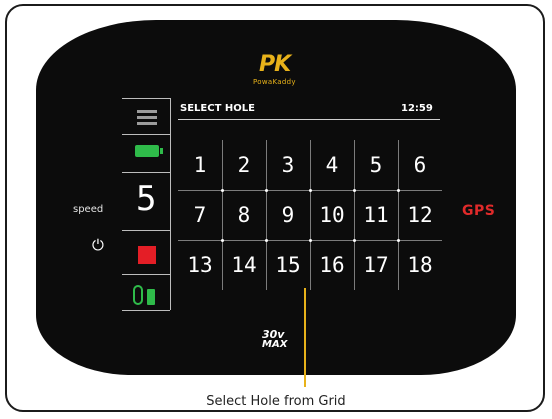 Image resolution: width=552 pixels, height=419 pixels. Describe the element at coordinates (217, 108) in the screenshot. I see `screen-title: SELECT HOLE` at that location.